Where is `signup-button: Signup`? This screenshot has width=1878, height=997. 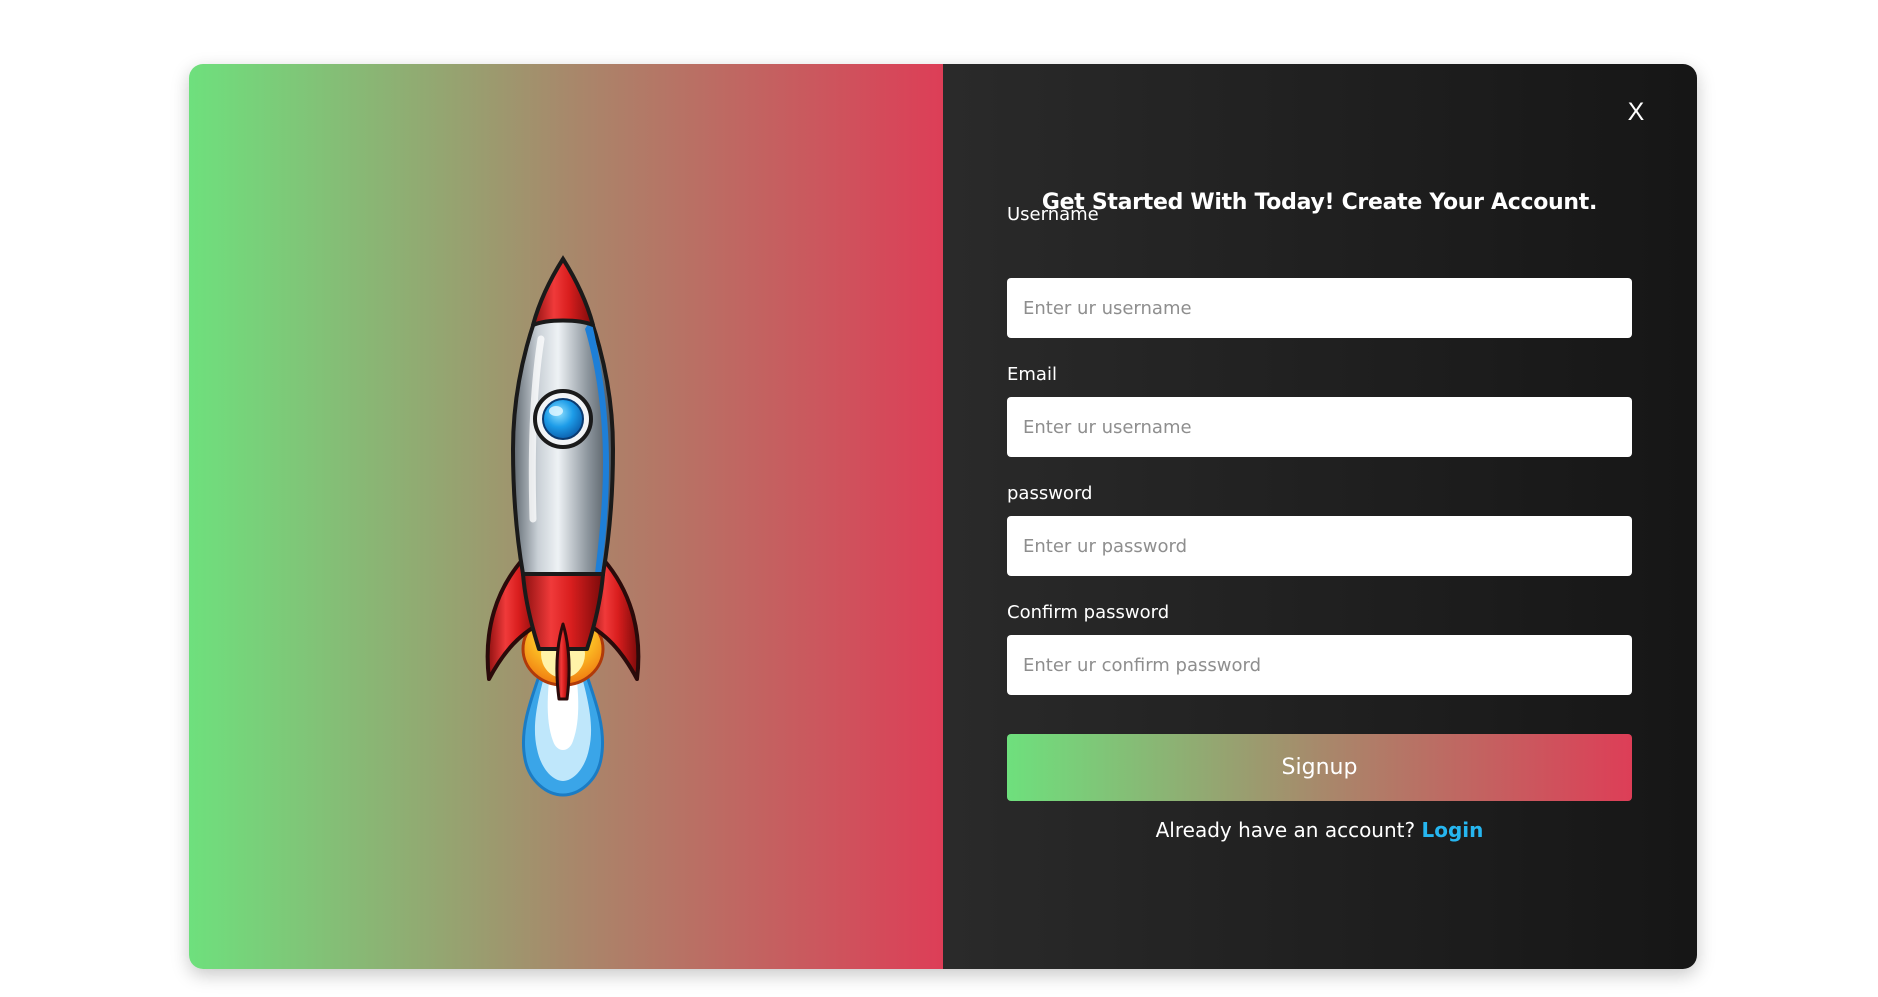 signup-button: Signup is located at coordinates (1319, 767).